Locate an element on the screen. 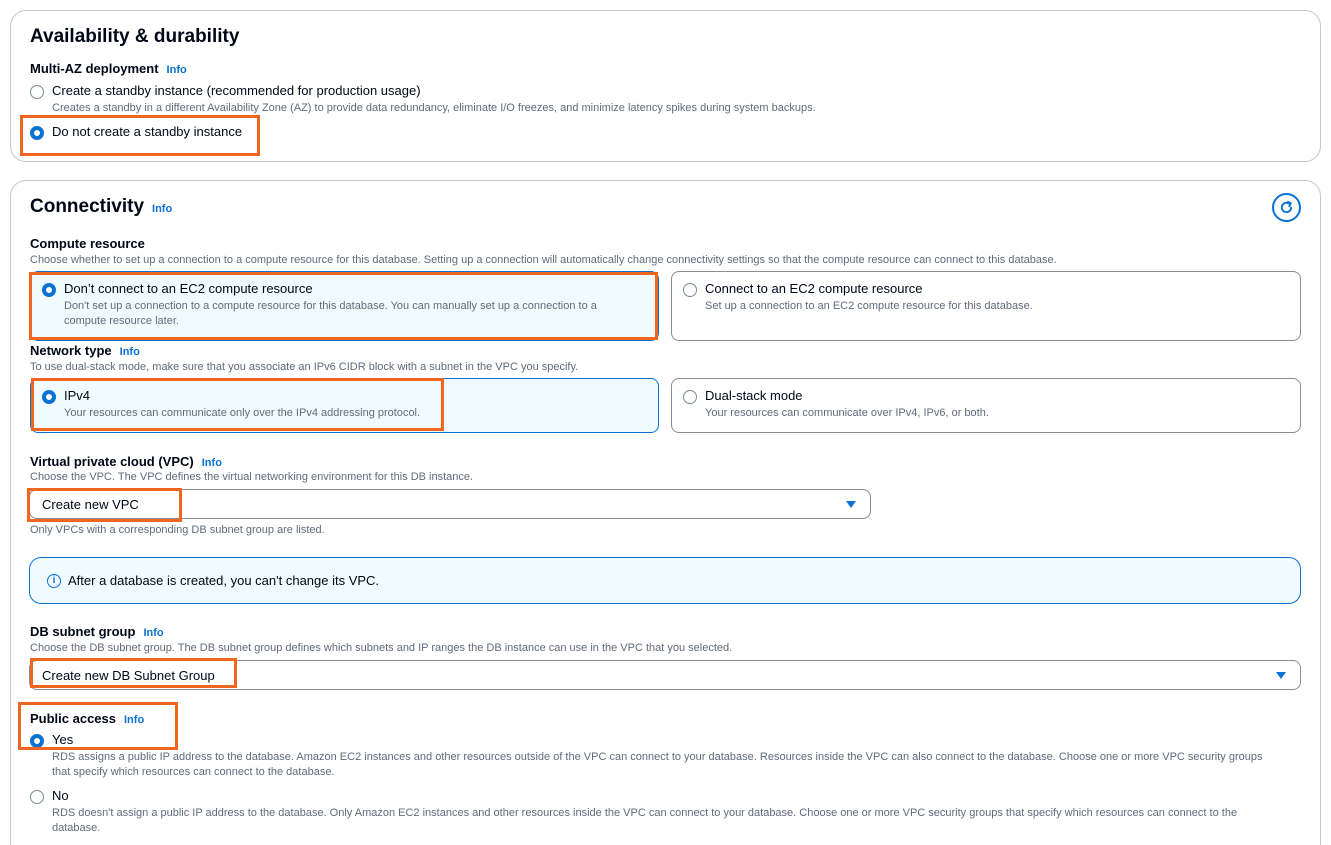  multi-az-label: Multi-AZ deployment Info is located at coordinates (108, 68).